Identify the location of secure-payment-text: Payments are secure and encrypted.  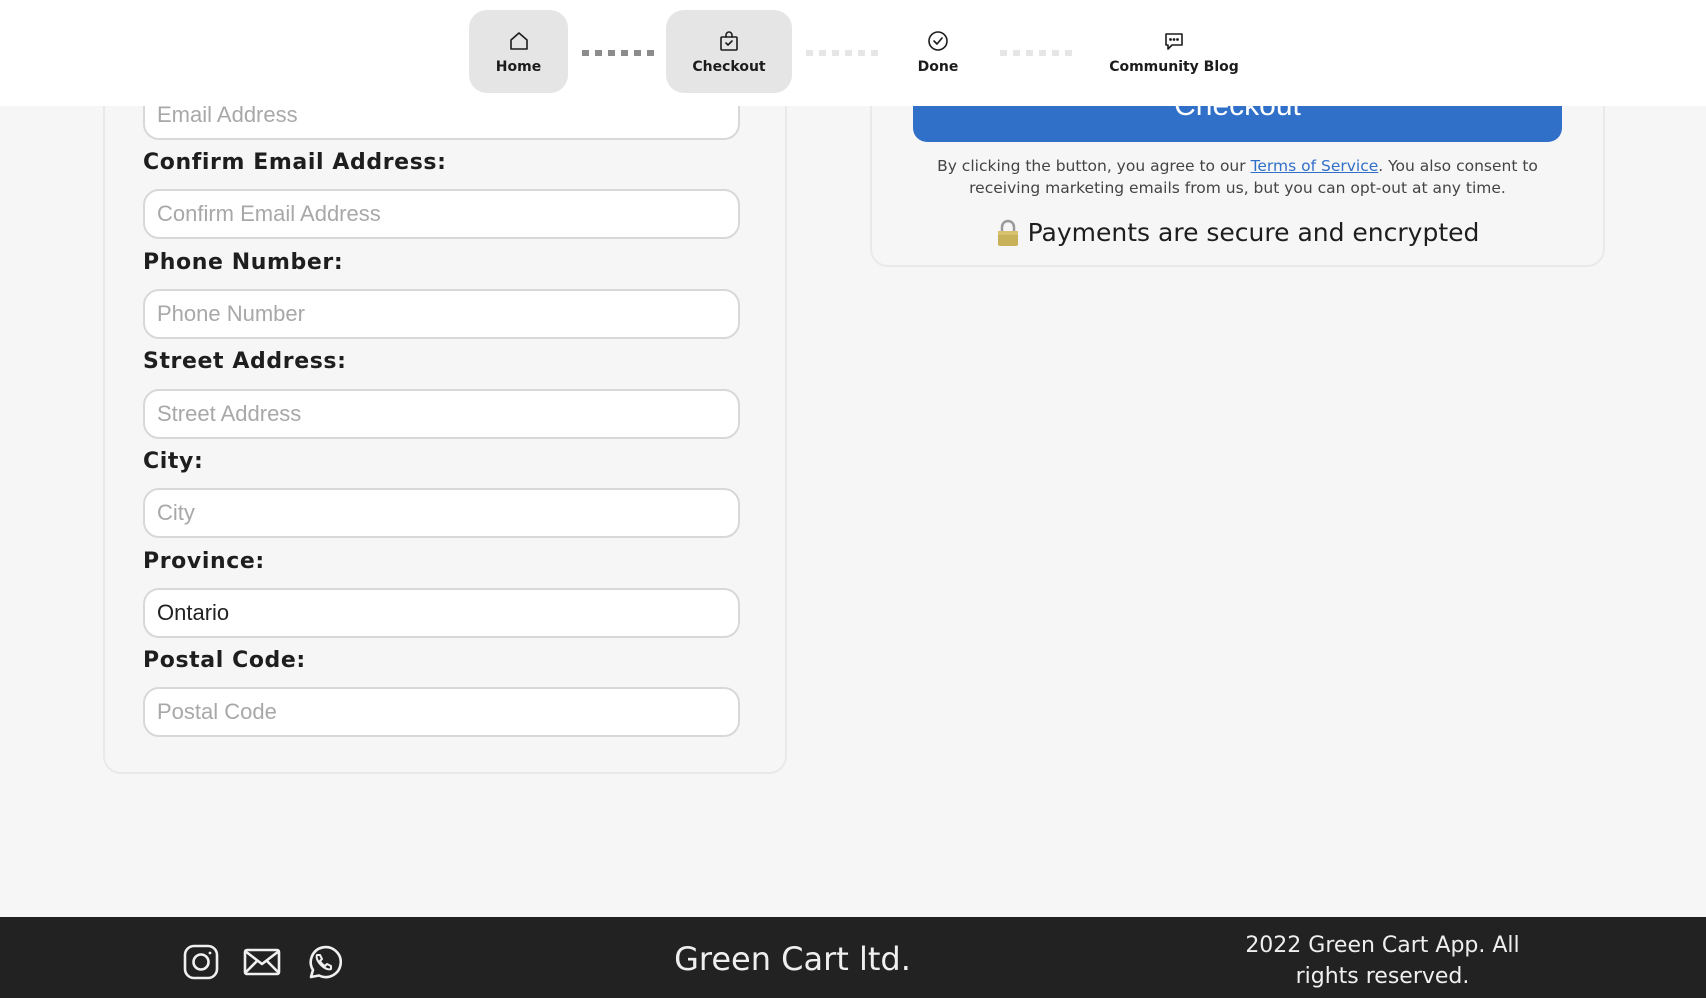
(1253, 232).